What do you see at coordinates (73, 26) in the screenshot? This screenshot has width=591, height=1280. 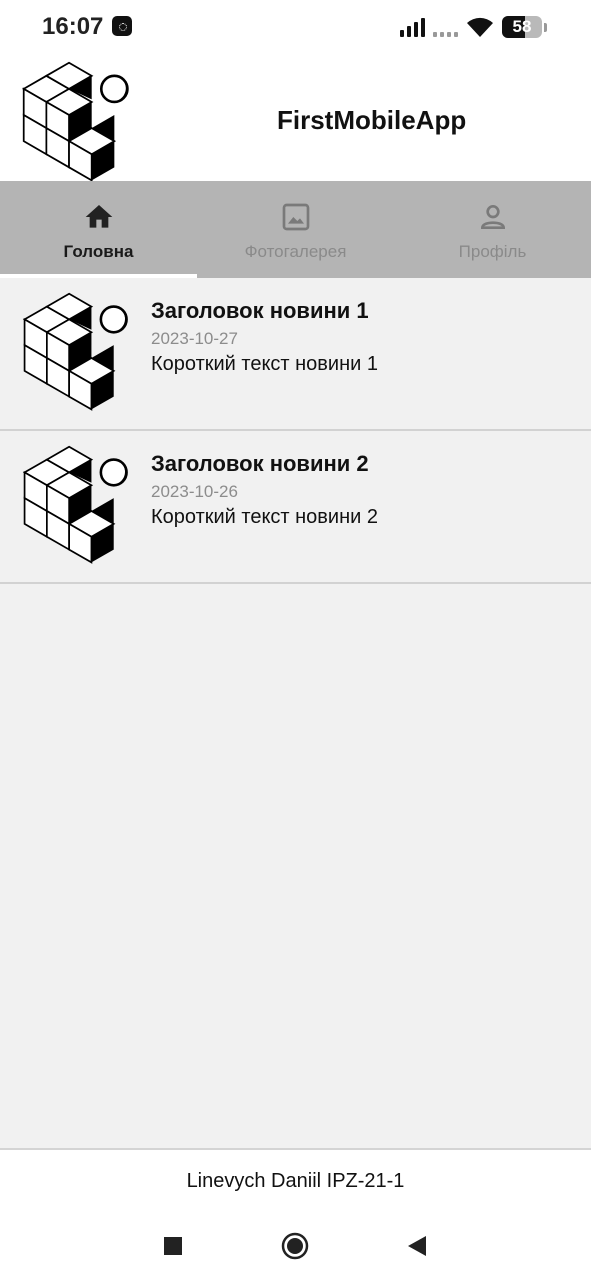 I see `status-time: 16:07` at bounding box center [73, 26].